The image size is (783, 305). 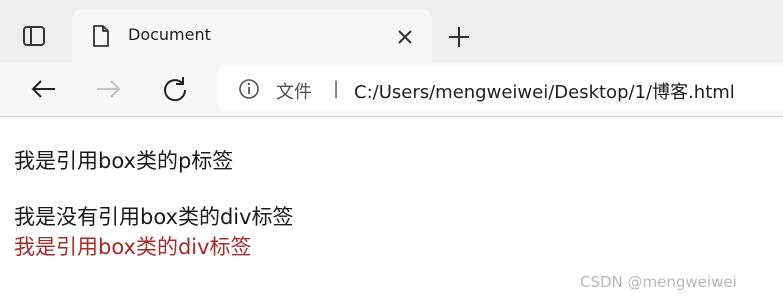 I want to click on plus-icon, so click(x=459, y=37).